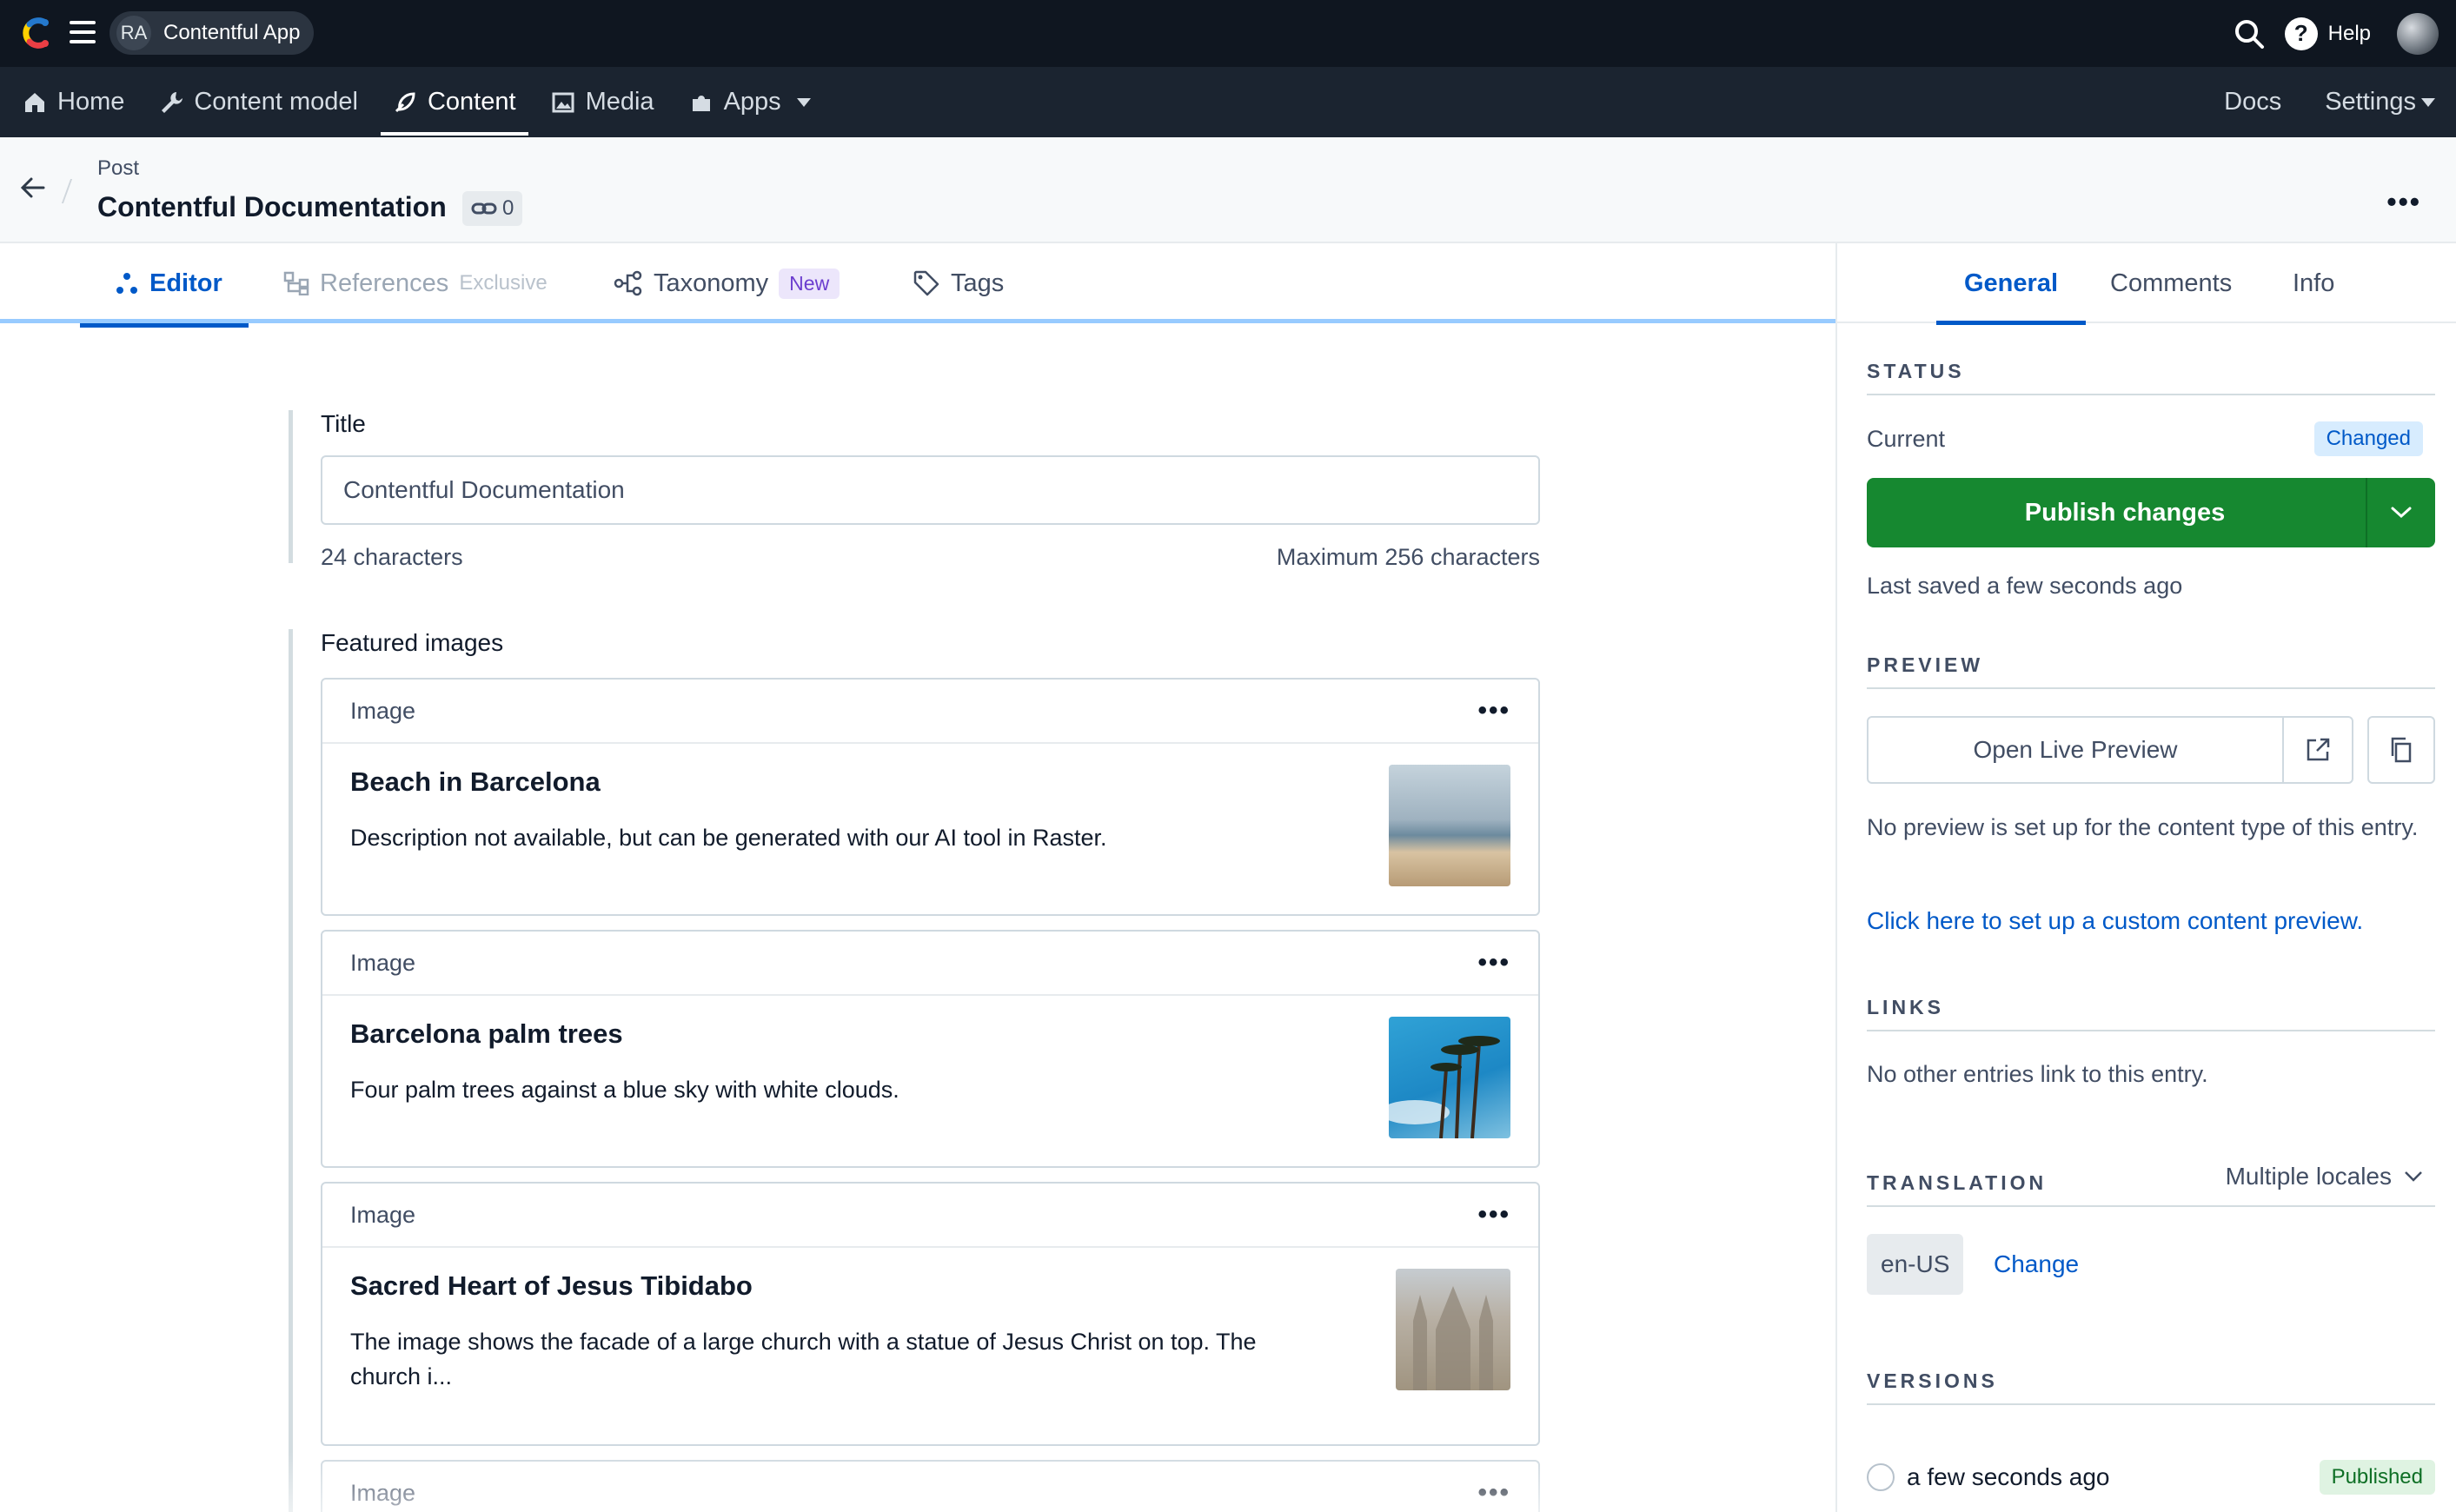 This screenshot has height=1512, width=2456. What do you see at coordinates (1881, 1477) in the screenshot?
I see `version-radio` at bounding box center [1881, 1477].